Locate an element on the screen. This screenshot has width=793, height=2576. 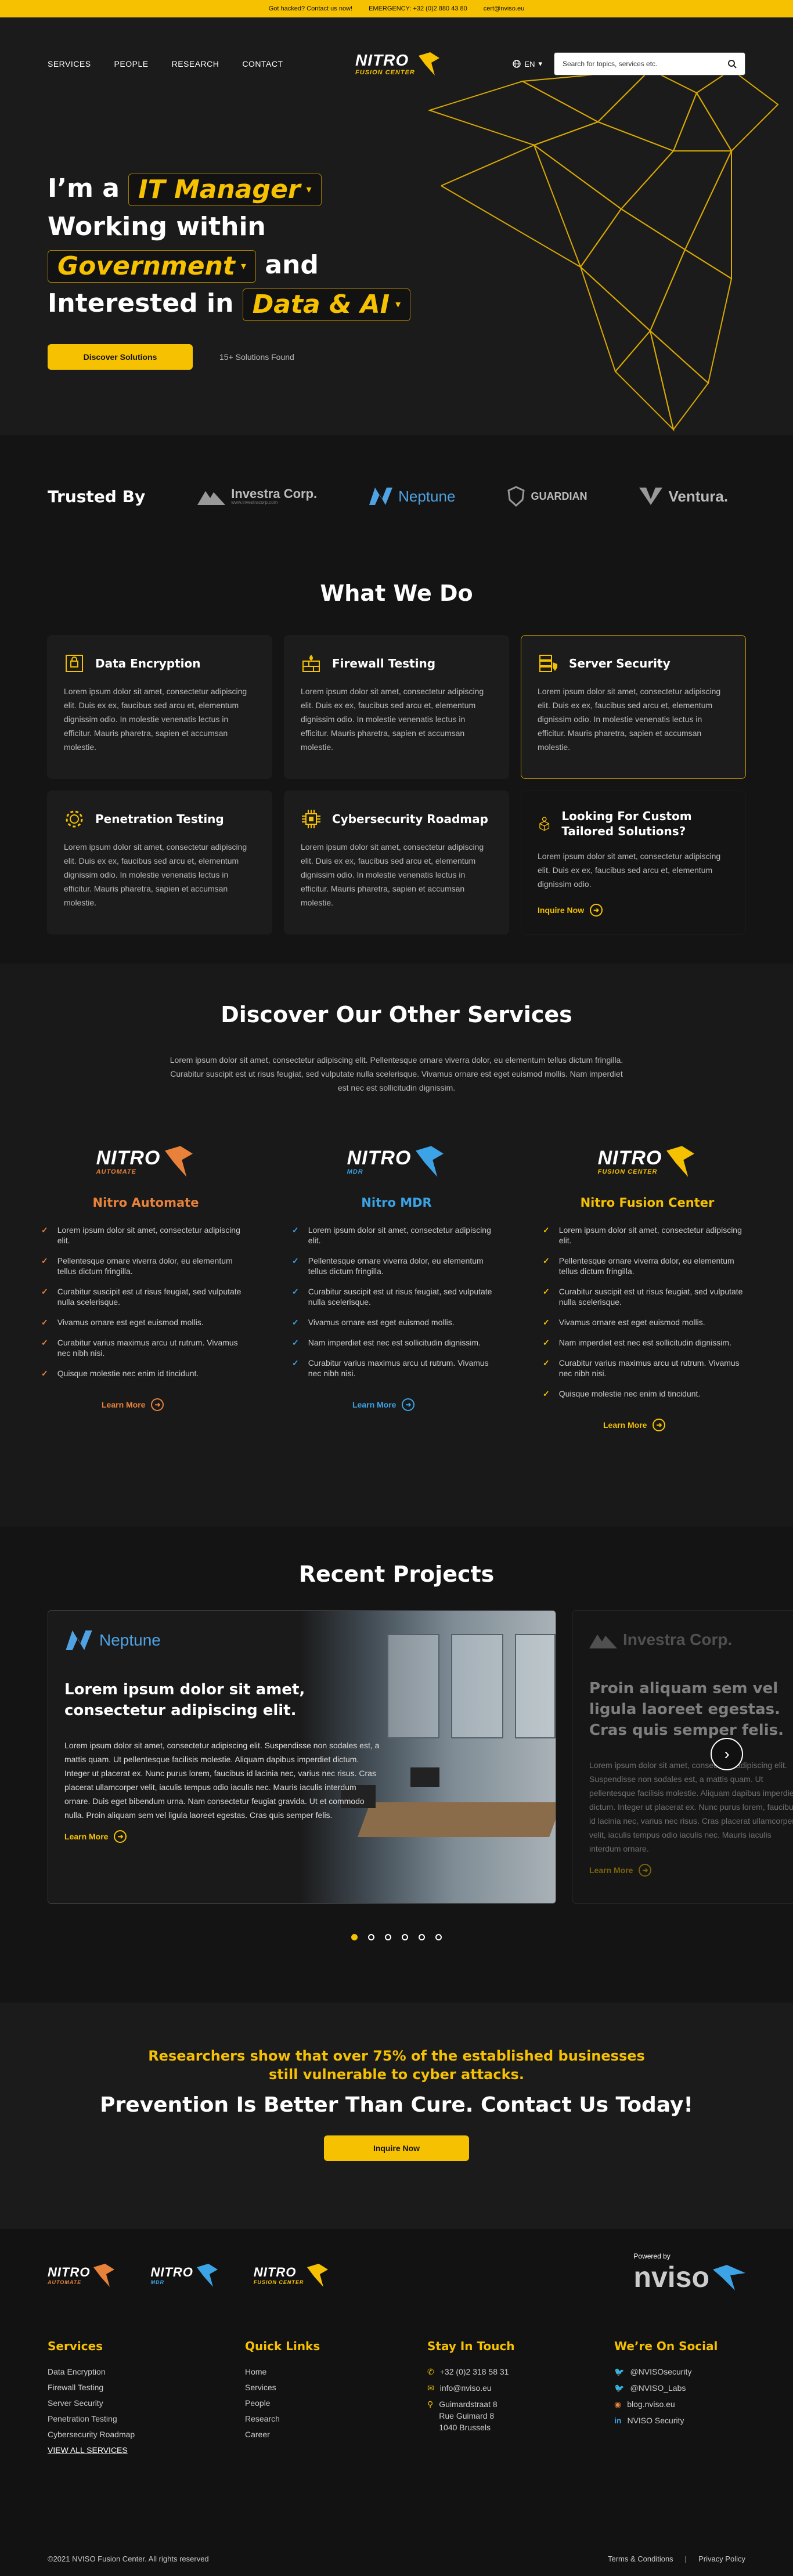
terms-link: Terms & Conditions is located at coordinates (640, 2559).